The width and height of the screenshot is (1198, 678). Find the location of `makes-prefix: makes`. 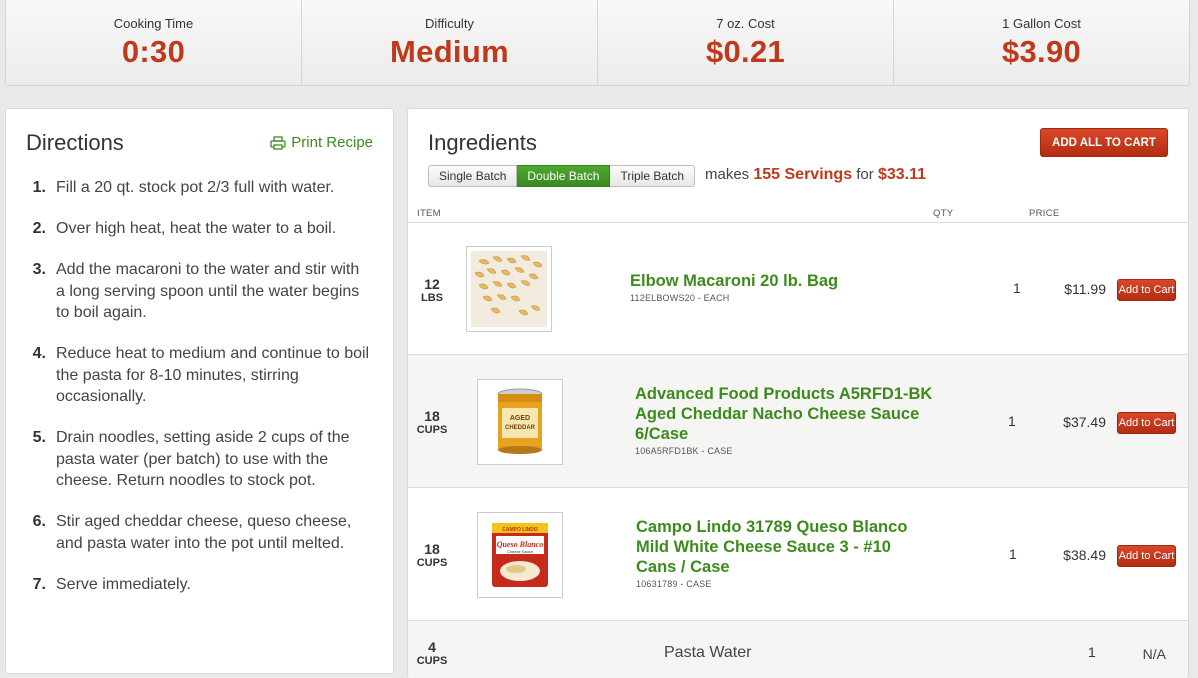

makes-prefix: makes is located at coordinates (727, 174).